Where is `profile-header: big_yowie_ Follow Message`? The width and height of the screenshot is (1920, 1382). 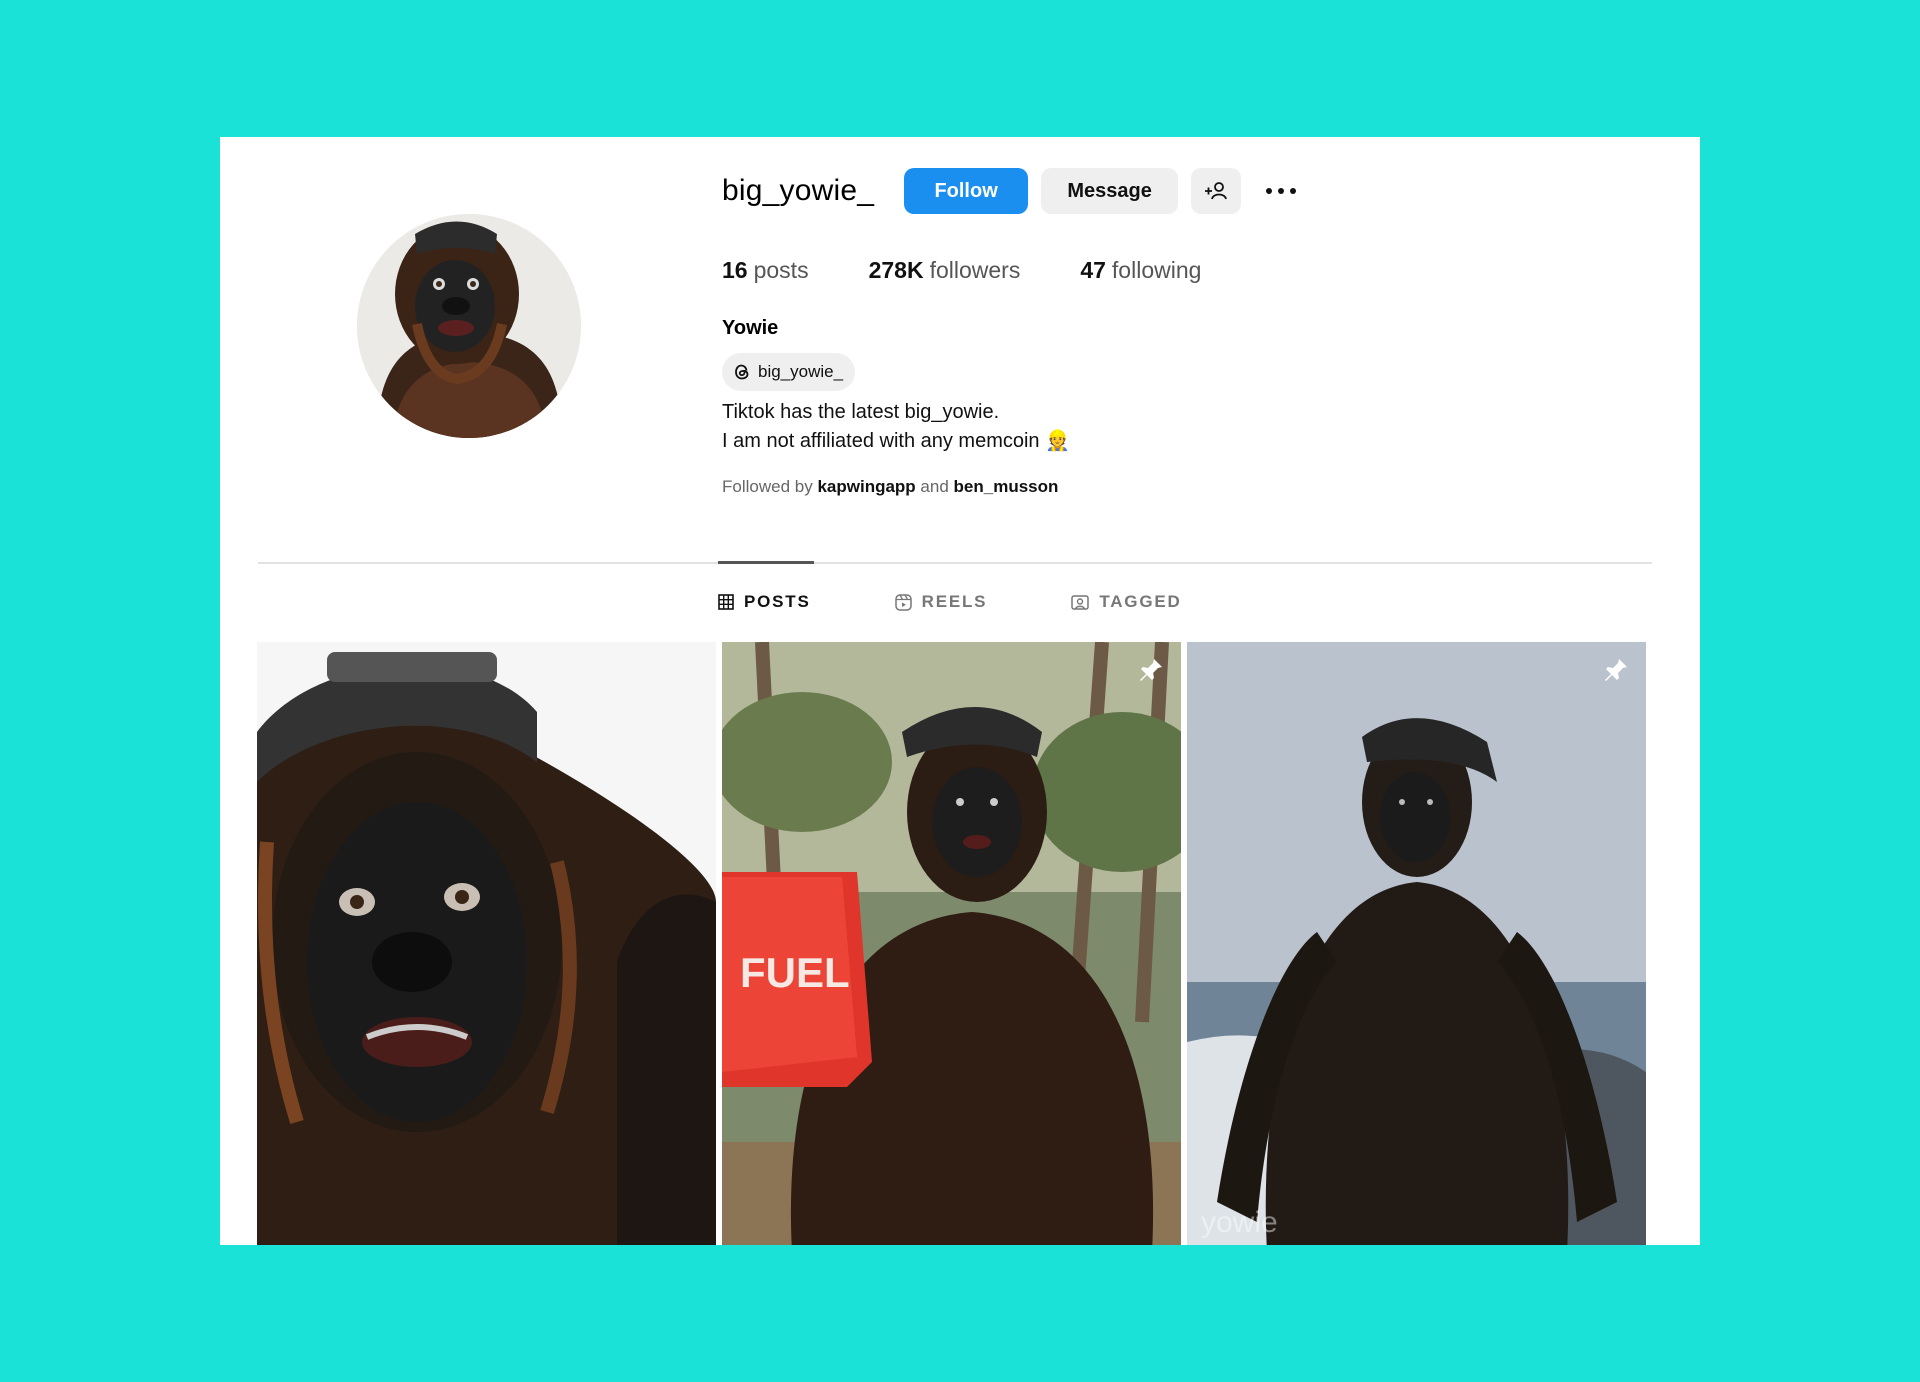
profile-header: big_yowie_ Follow Message is located at coordinates (1020, 191).